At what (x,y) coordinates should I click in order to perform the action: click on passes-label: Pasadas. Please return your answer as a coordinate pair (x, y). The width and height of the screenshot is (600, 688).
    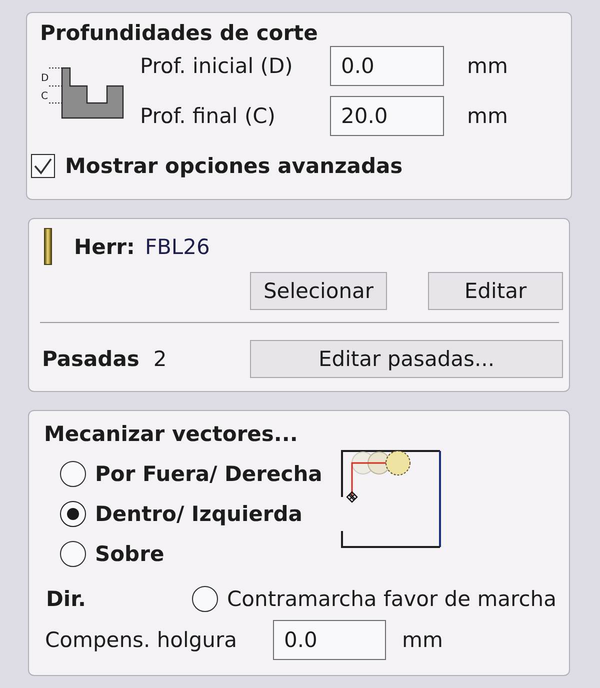
    Looking at the image, I should click on (91, 359).